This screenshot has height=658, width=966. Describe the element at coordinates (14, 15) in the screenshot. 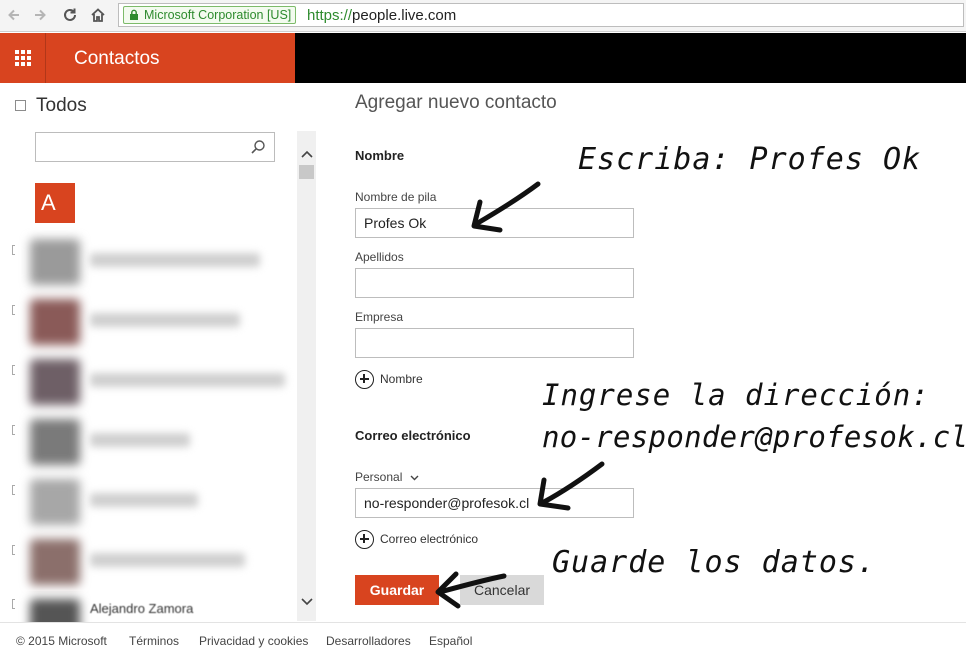

I see `back-icon` at that location.